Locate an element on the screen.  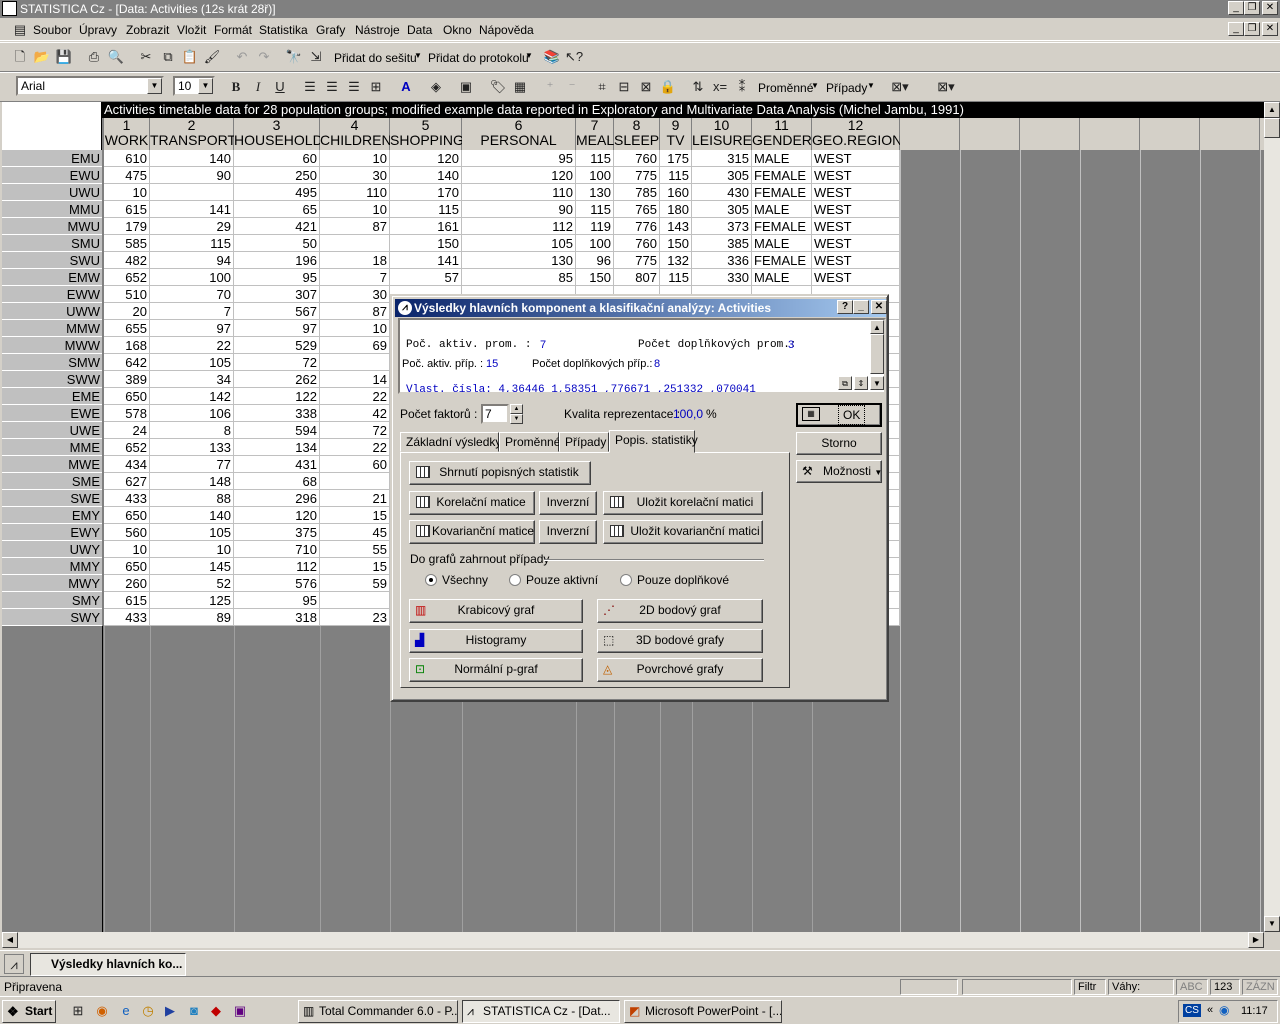
tab-cases: Případy is located at coordinates (584, 442).